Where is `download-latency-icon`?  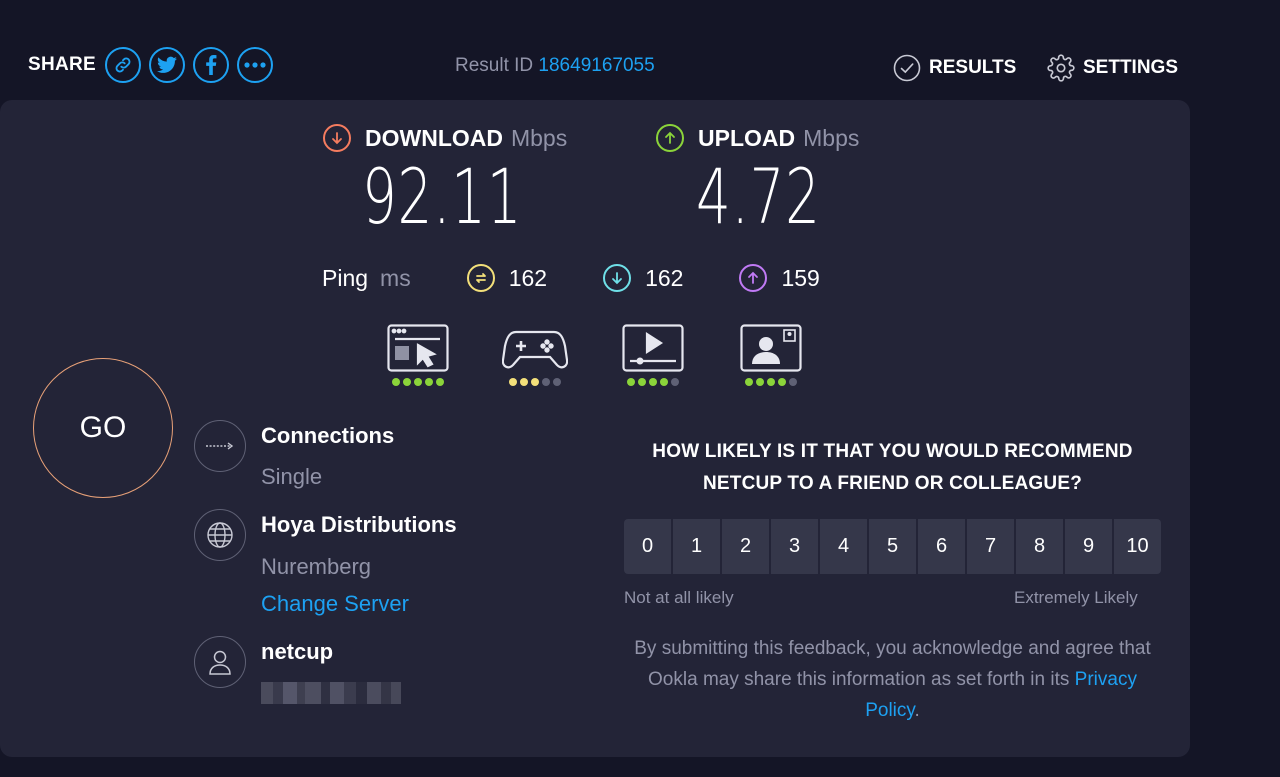
download-latency-icon is located at coordinates (617, 278).